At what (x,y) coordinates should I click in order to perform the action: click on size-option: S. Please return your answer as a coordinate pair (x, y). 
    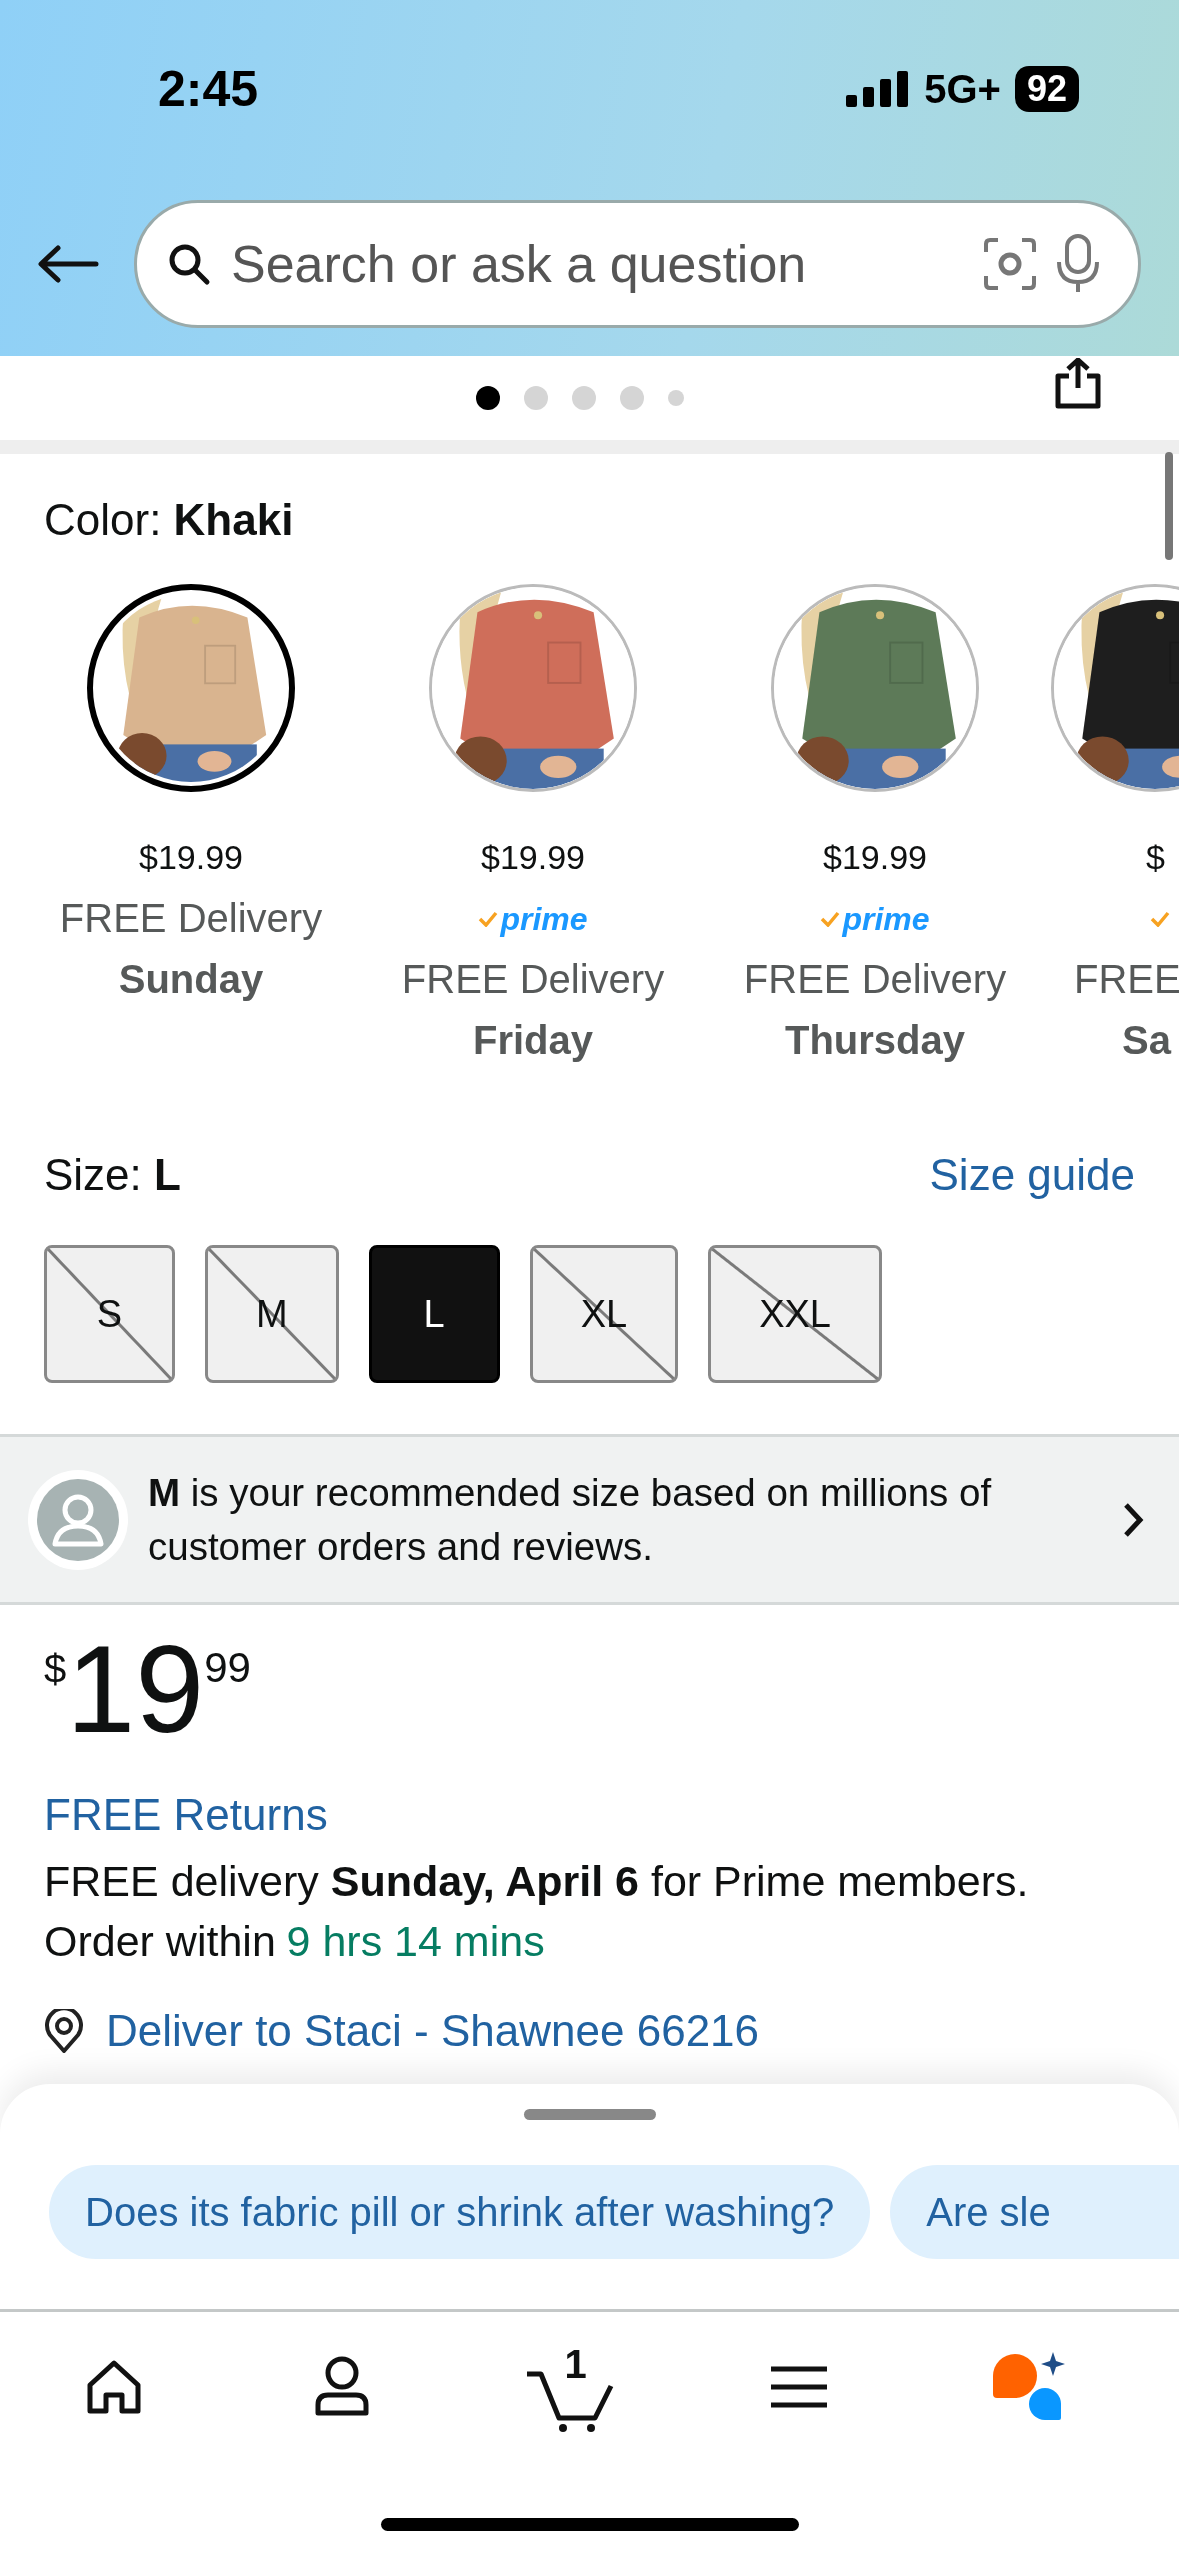
    Looking at the image, I should click on (109, 1314).